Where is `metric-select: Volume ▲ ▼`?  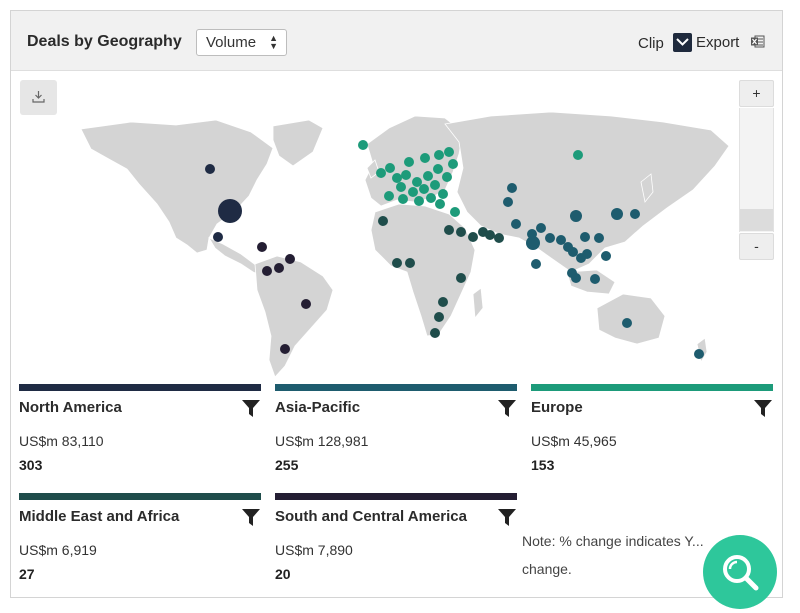
metric-select: Volume ▲ ▼ is located at coordinates (241, 42).